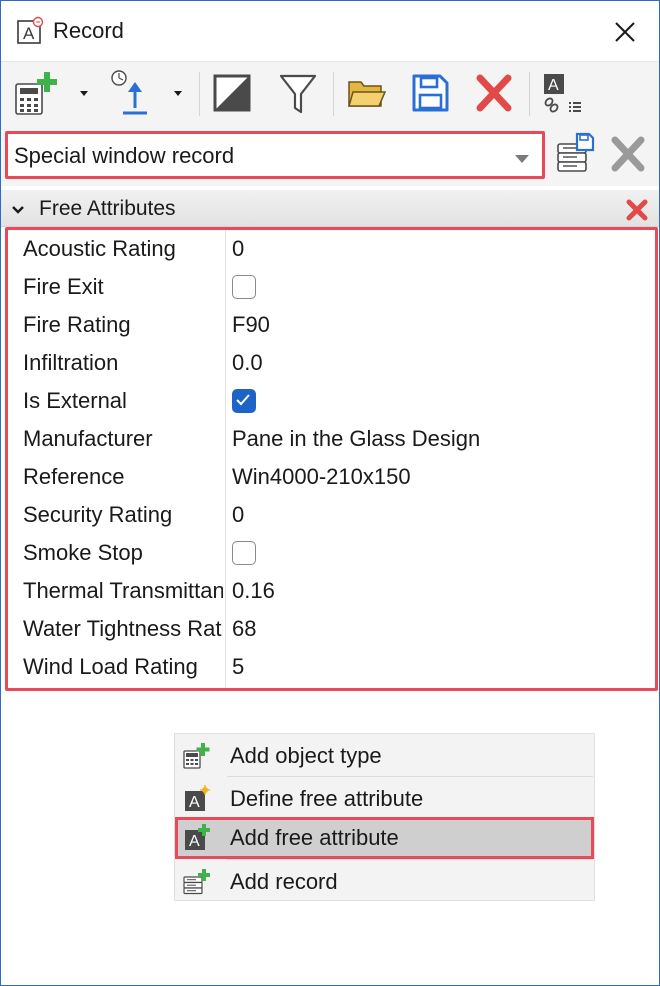 Image resolution: width=660 pixels, height=986 pixels. What do you see at coordinates (432, 477) in the screenshot?
I see `attribute-value-input: Win4000-210x150` at bounding box center [432, 477].